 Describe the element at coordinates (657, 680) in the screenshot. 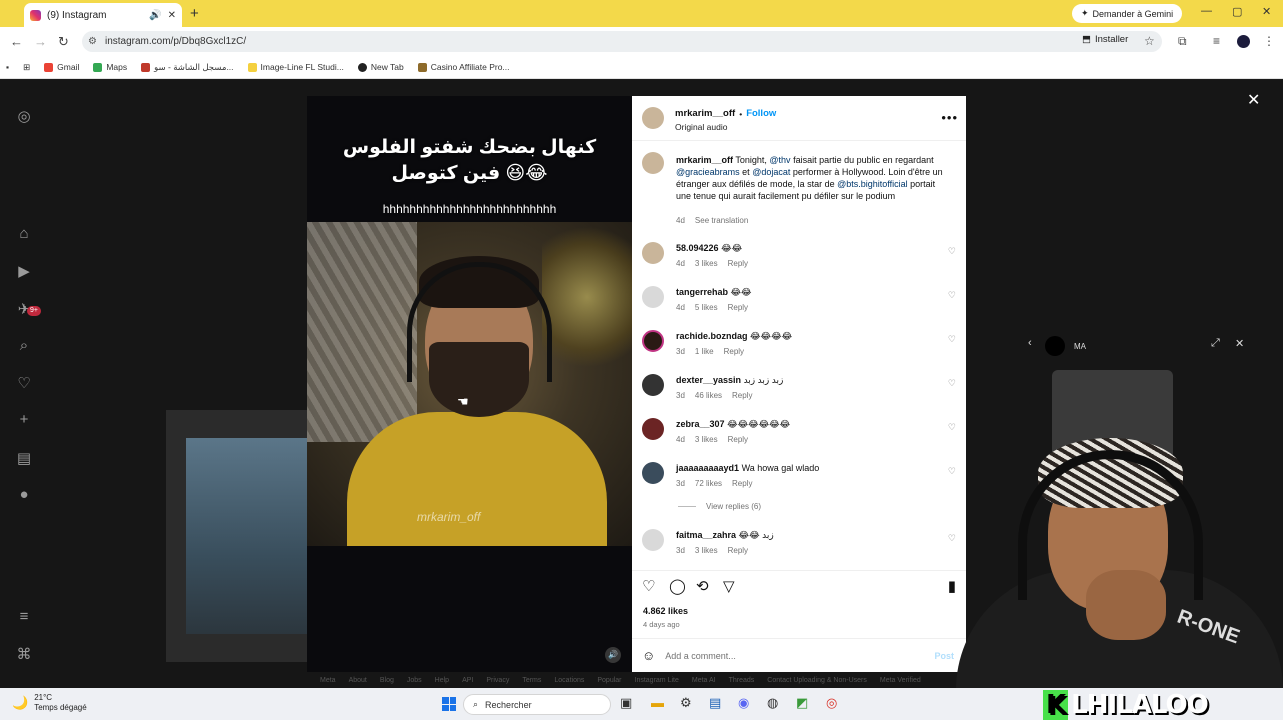

I see `footer-link: Instagram Lite` at that location.